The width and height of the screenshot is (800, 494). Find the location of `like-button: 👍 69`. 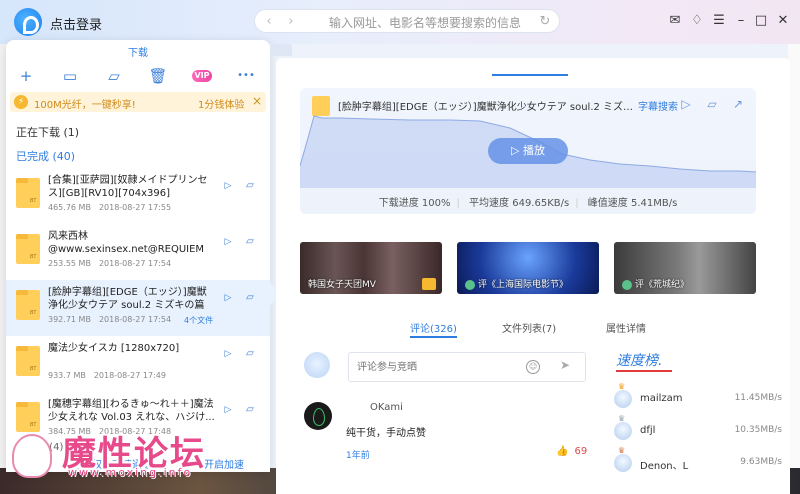

like-button: 👍 69 is located at coordinates (571, 451).